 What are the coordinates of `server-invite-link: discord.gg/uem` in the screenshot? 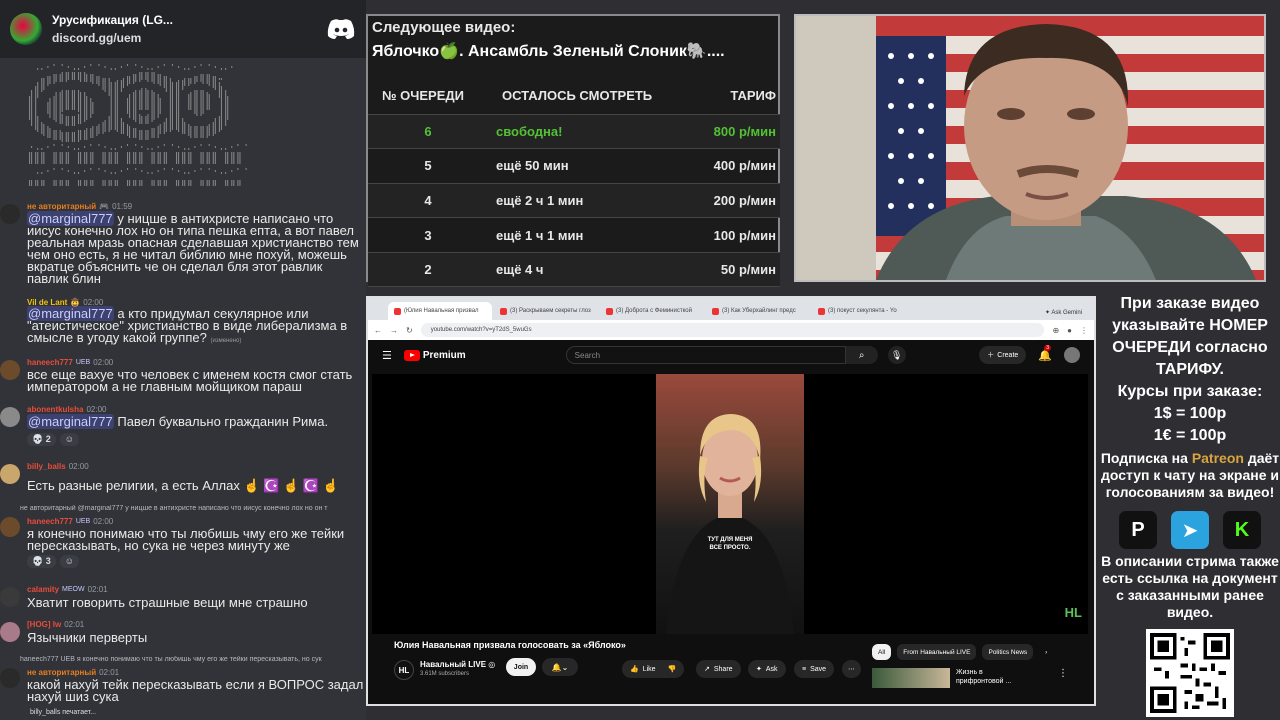 It's located at (112, 38).